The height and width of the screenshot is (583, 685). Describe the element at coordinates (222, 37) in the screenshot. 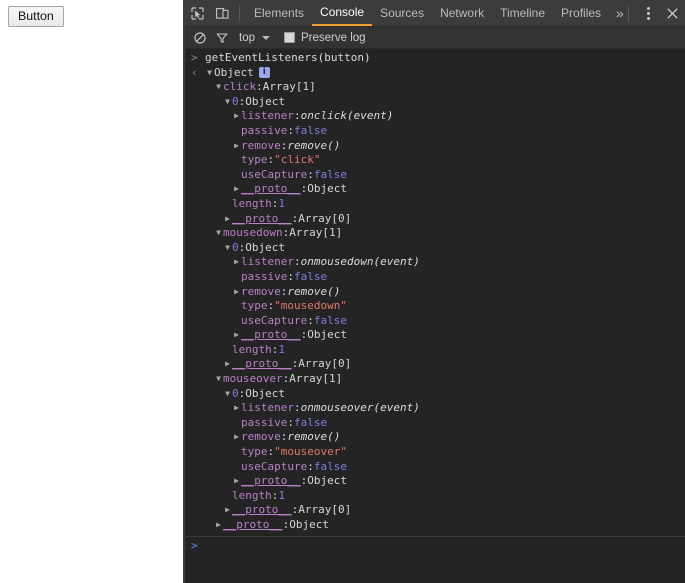

I see `filter-funnel-icon` at that location.